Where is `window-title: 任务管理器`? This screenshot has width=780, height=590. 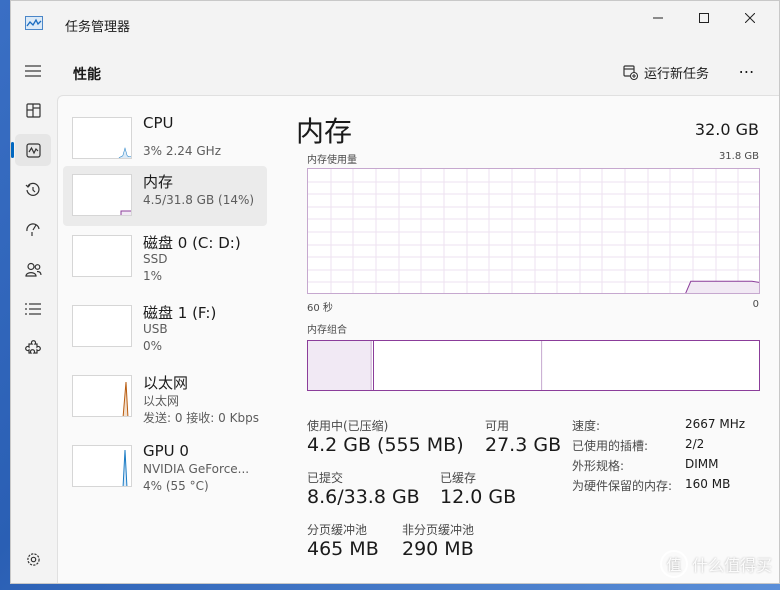
window-title: 任务管理器 is located at coordinates (98, 27).